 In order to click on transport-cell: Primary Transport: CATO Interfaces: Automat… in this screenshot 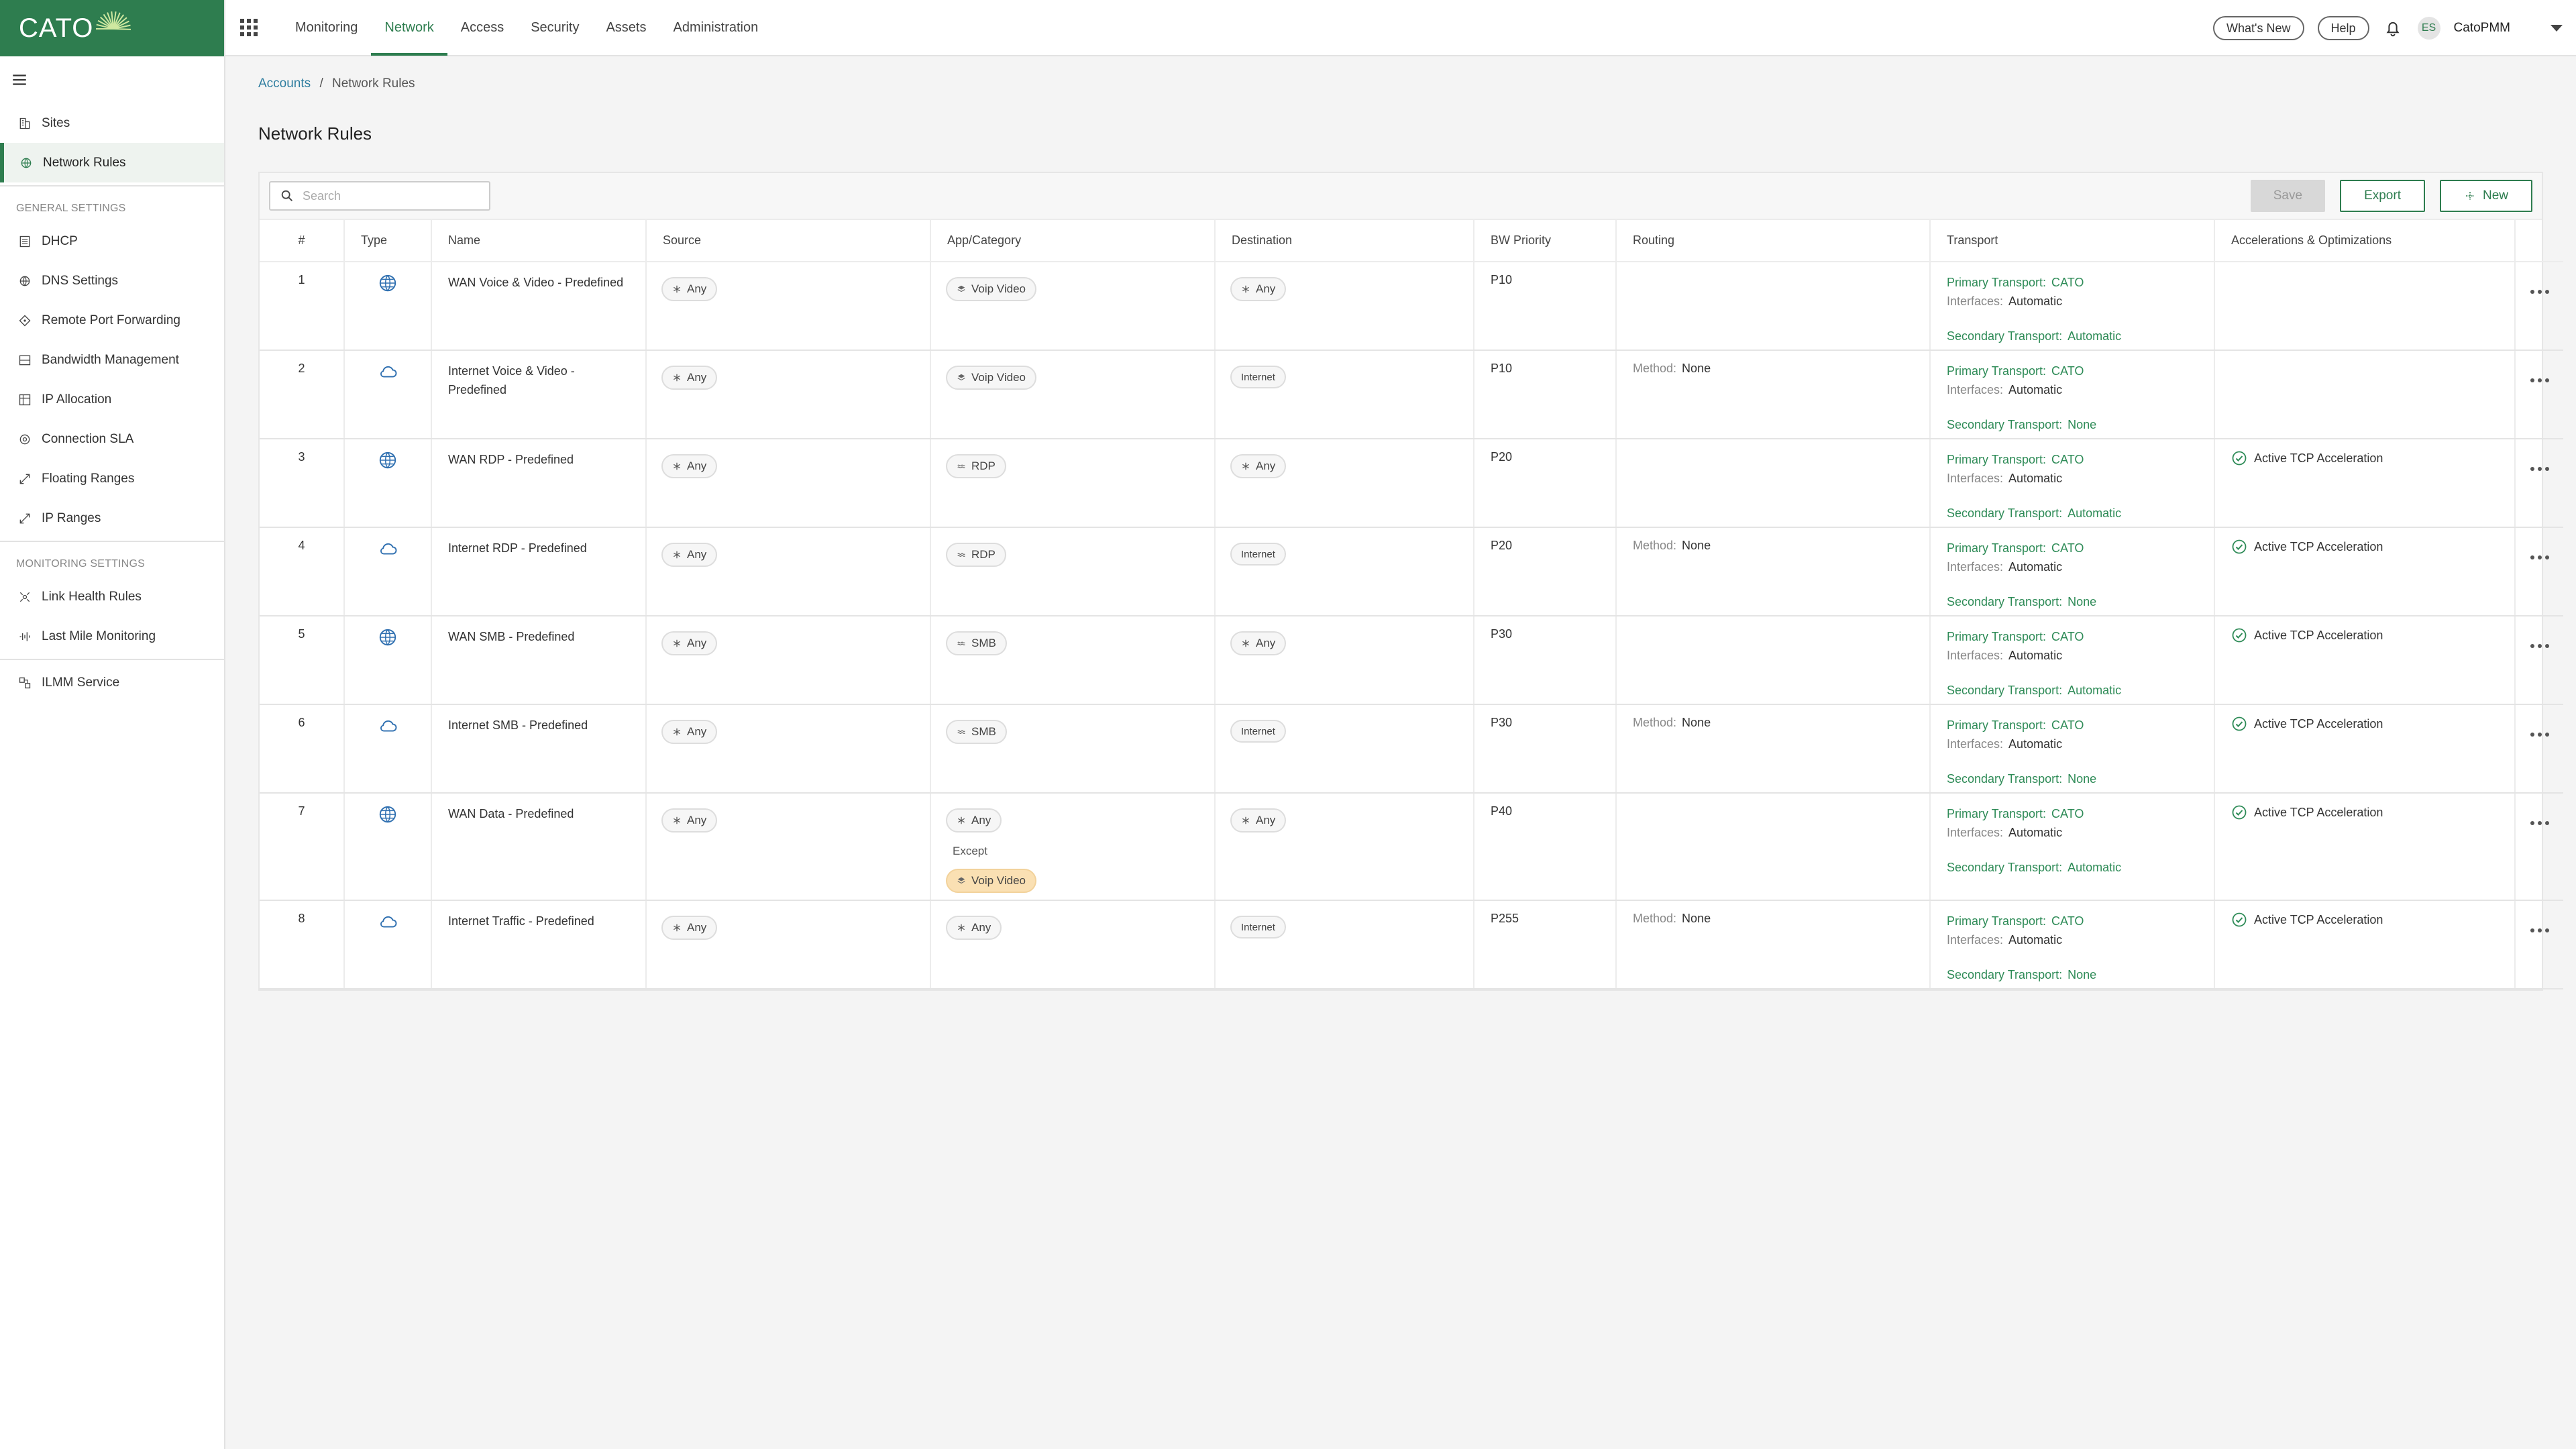, I will do `click(2072, 571)`.